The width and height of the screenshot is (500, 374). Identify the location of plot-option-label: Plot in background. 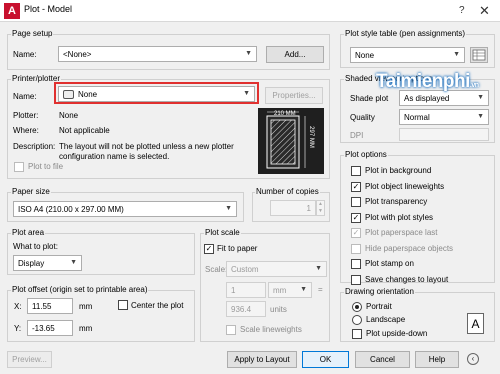
(398, 170).